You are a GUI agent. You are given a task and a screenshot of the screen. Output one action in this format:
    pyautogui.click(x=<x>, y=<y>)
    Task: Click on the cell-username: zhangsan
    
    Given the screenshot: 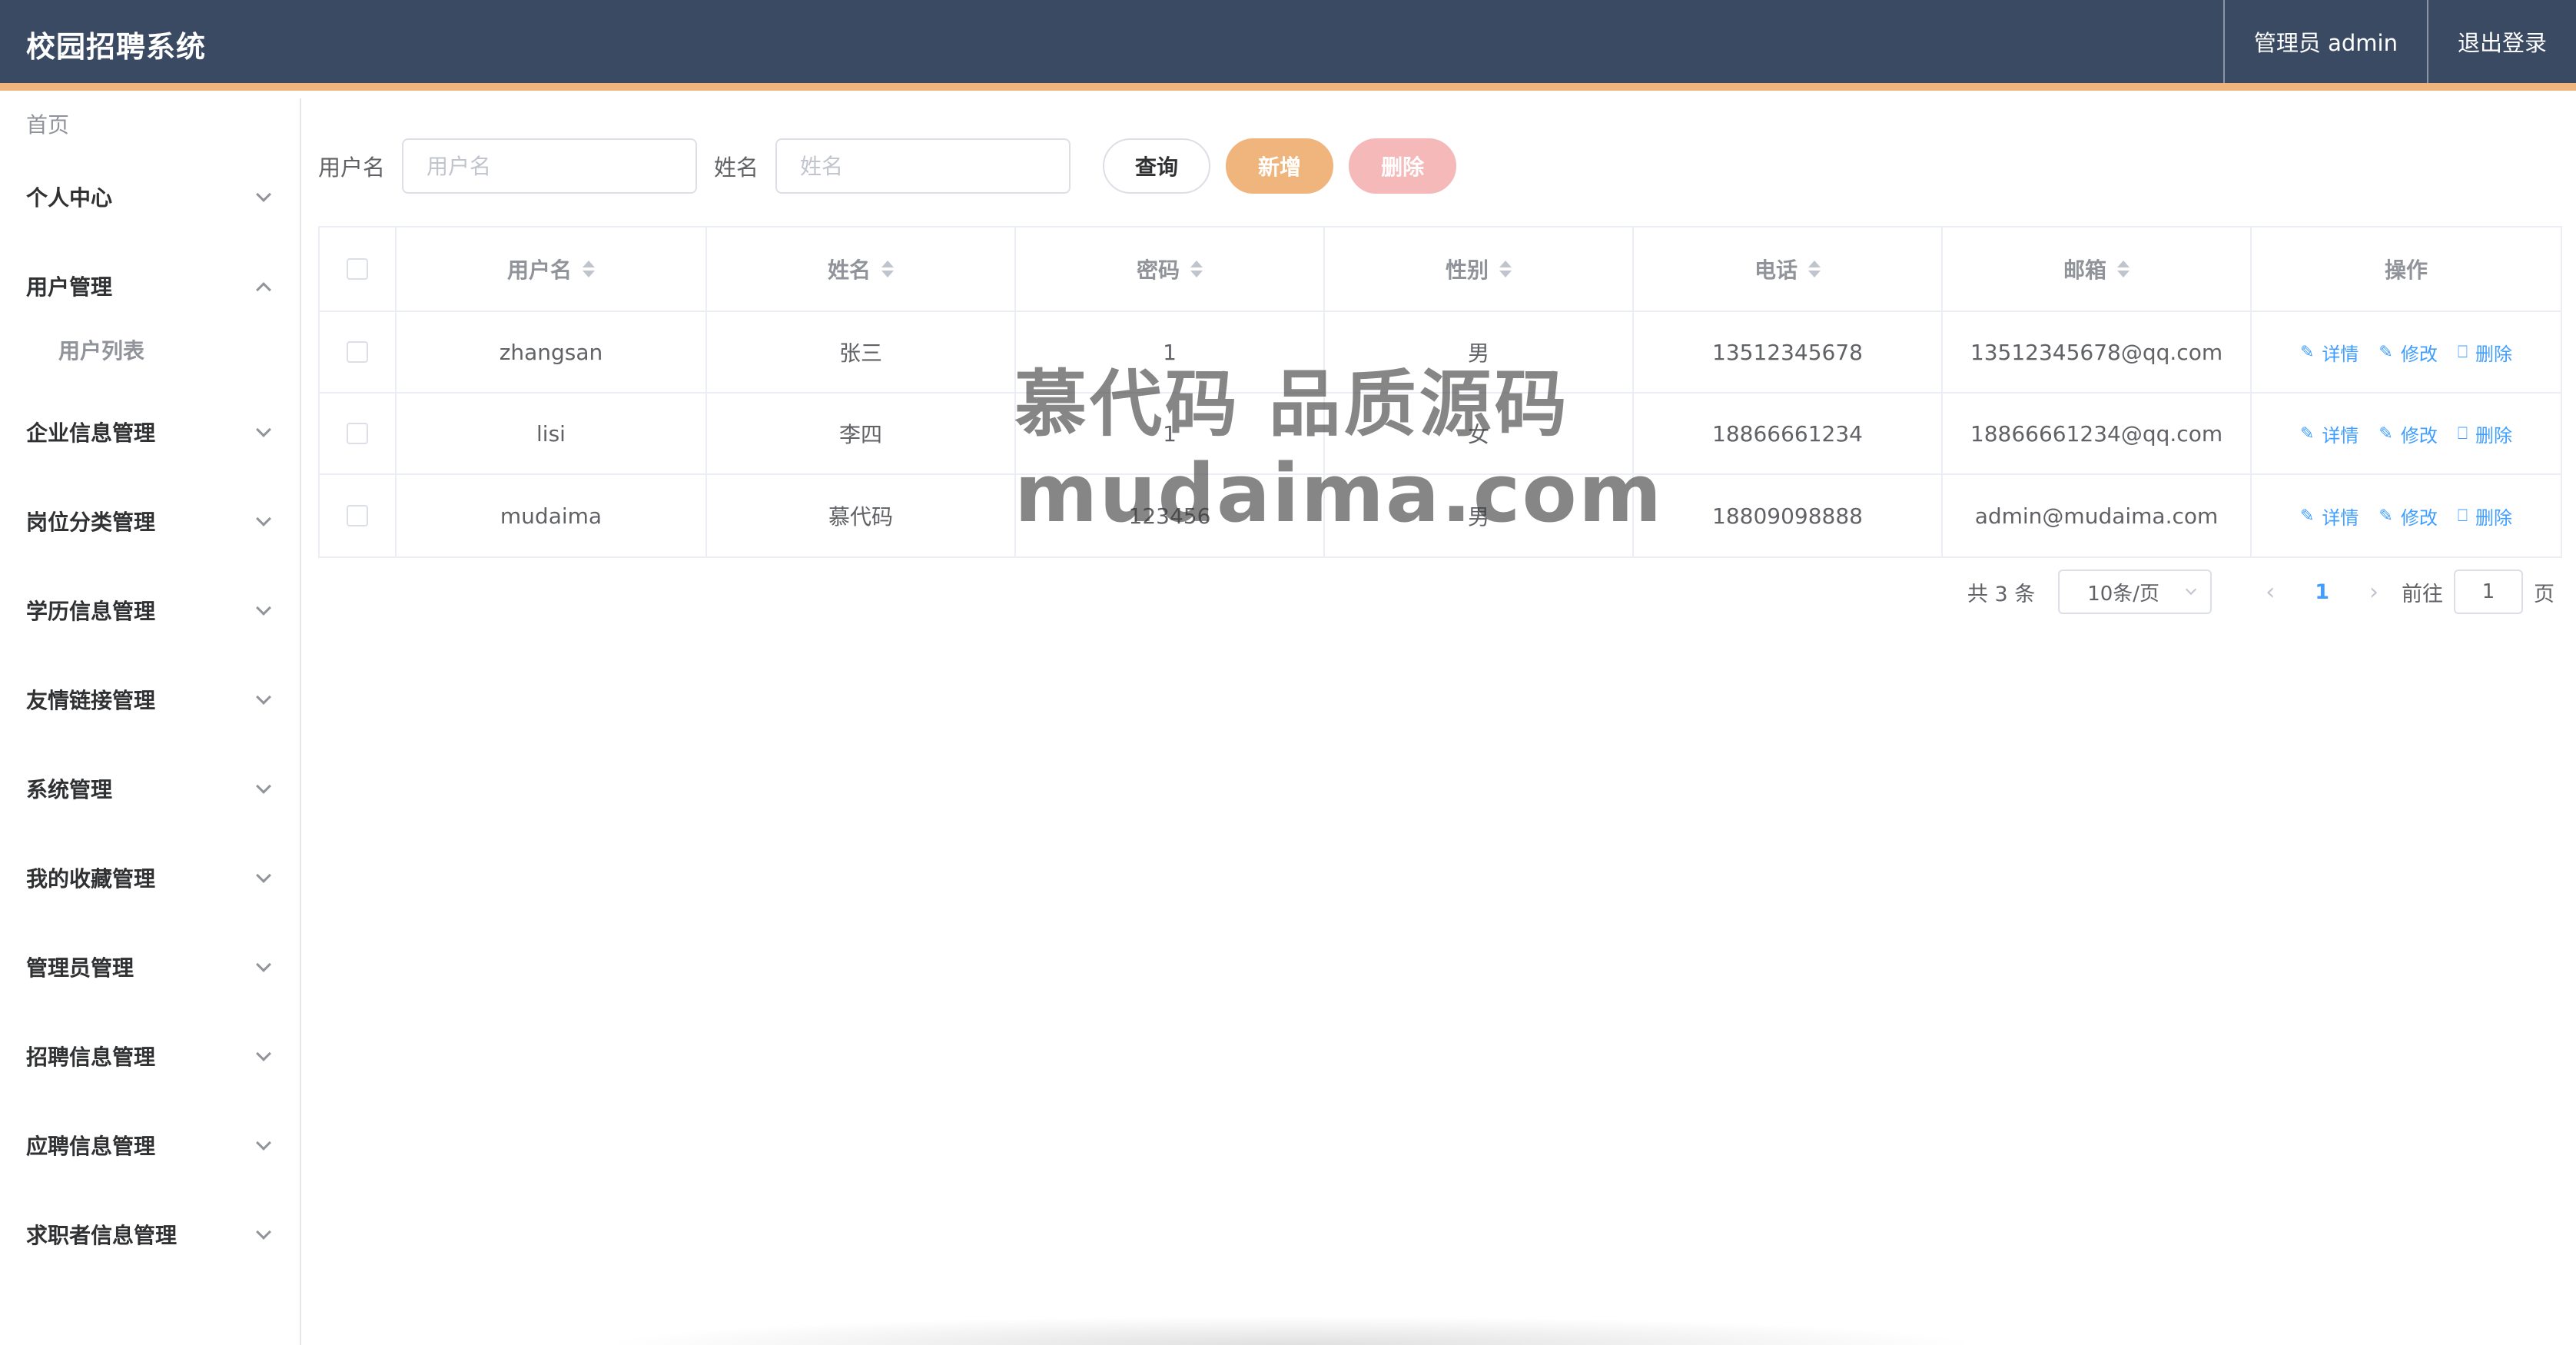 What is the action you would take?
    pyautogui.click(x=552, y=352)
    